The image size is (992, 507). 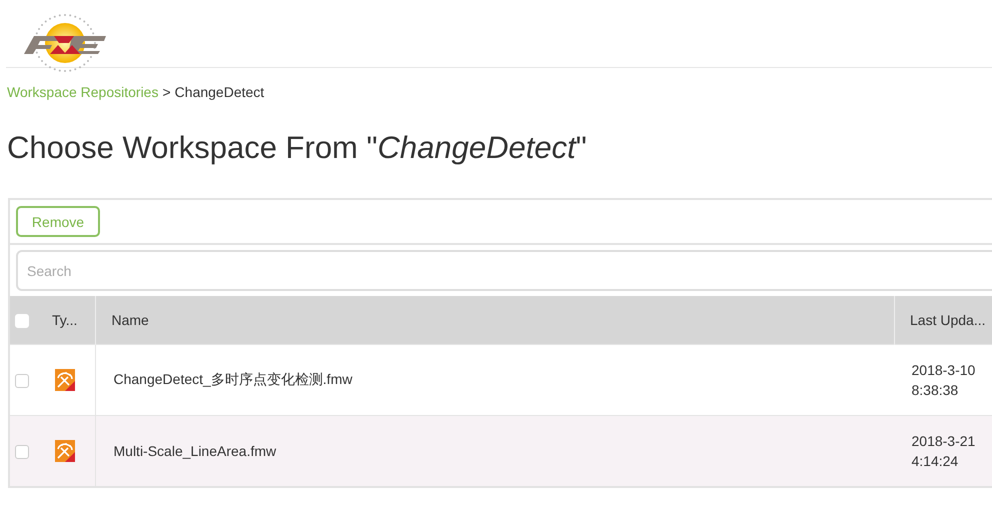 What do you see at coordinates (504, 270) in the screenshot?
I see `search-field: Search` at bounding box center [504, 270].